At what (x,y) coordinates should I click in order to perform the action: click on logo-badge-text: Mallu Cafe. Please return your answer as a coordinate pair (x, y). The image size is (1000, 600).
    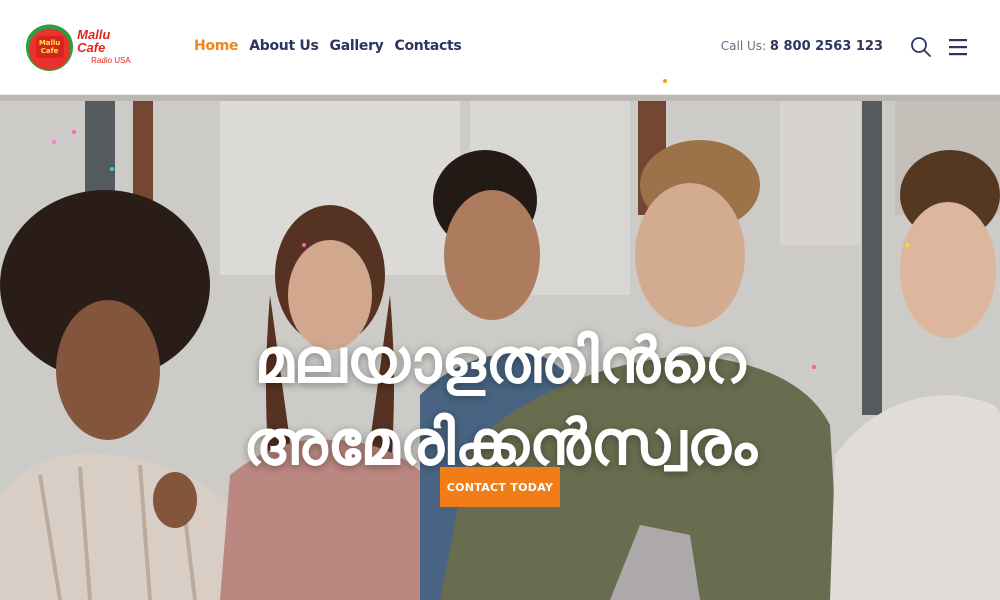
    Looking at the image, I should click on (49, 47).